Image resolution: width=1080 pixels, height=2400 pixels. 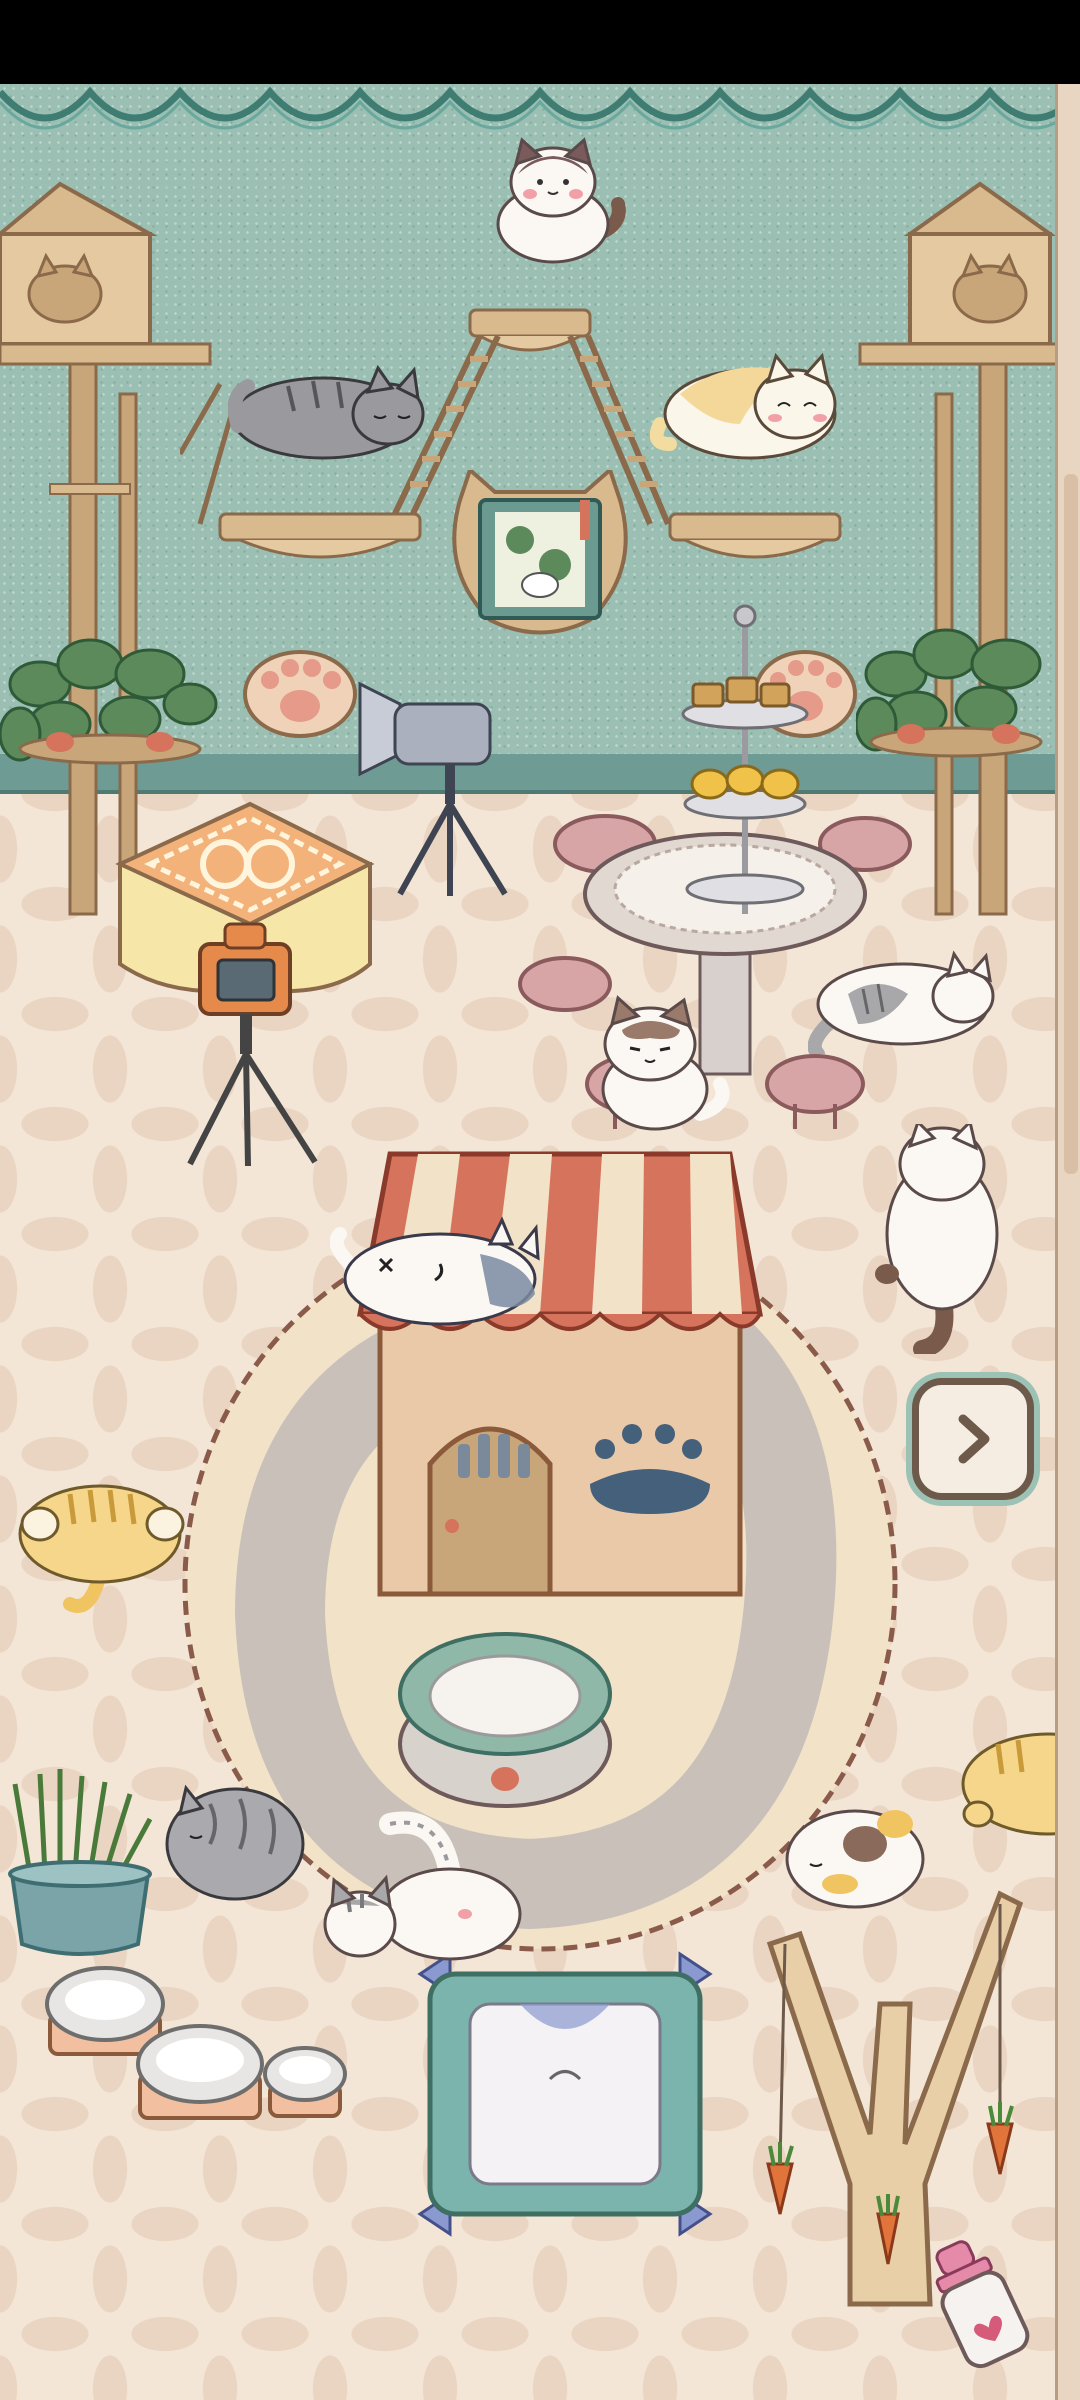 What do you see at coordinates (1008, 1784) in the screenshot?
I see `cat-yellow-peeking-right` at bounding box center [1008, 1784].